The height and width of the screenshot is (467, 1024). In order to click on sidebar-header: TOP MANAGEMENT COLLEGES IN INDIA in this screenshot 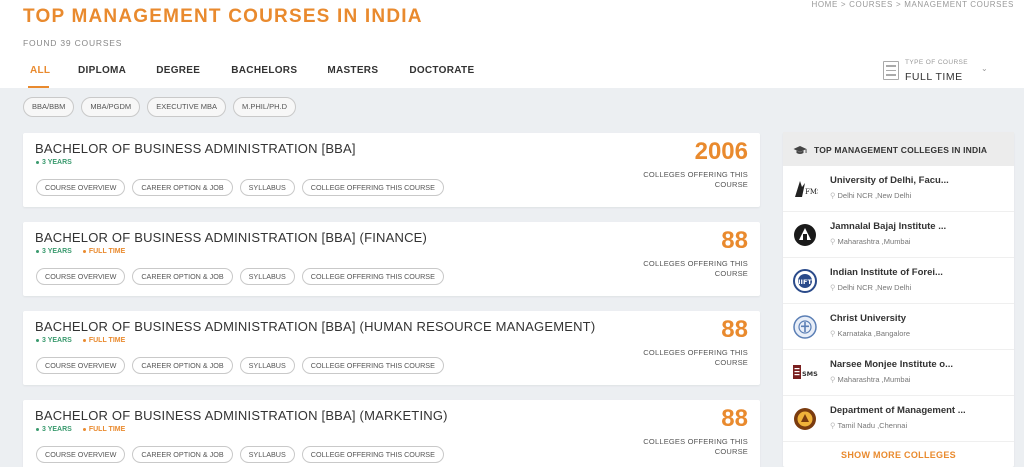, I will do `click(898, 149)`.